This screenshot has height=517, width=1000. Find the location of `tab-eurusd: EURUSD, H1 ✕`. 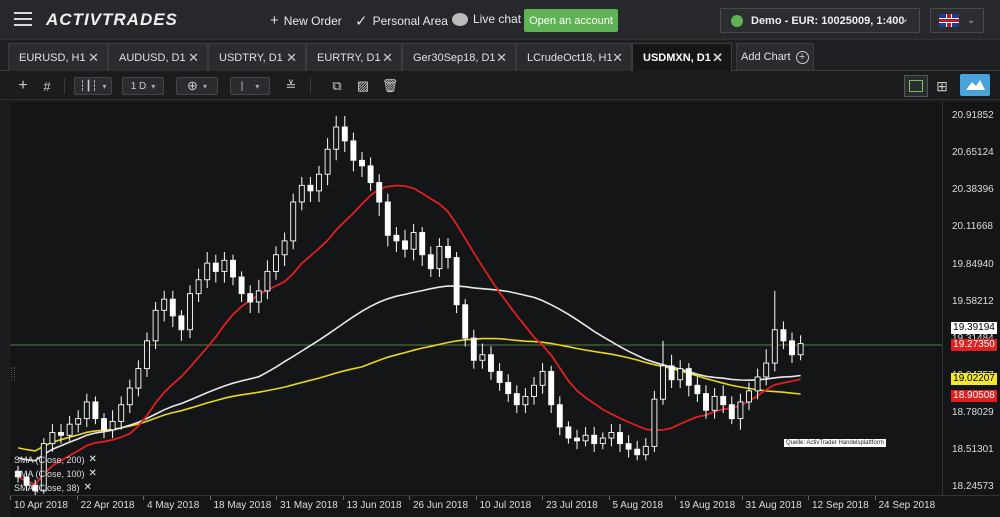

tab-eurusd: EURUSD, H1 ✕ is located at coordinates (58, 57).